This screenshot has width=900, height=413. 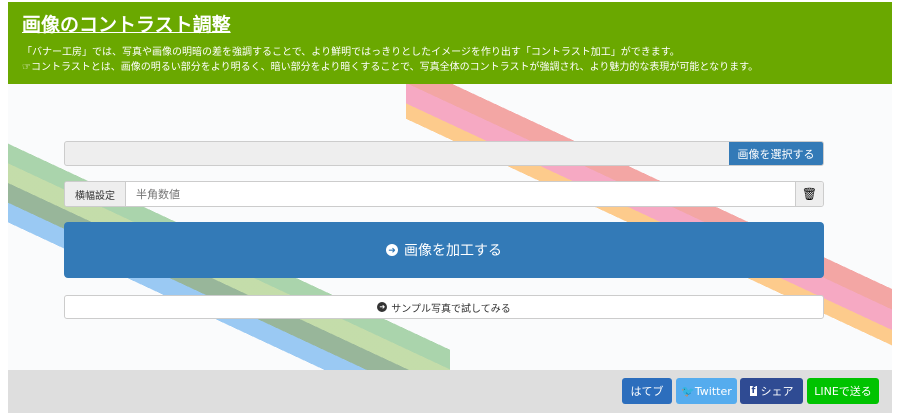 I want to click on hand-pointer-icon: ☞, so click(x=26, y=67).